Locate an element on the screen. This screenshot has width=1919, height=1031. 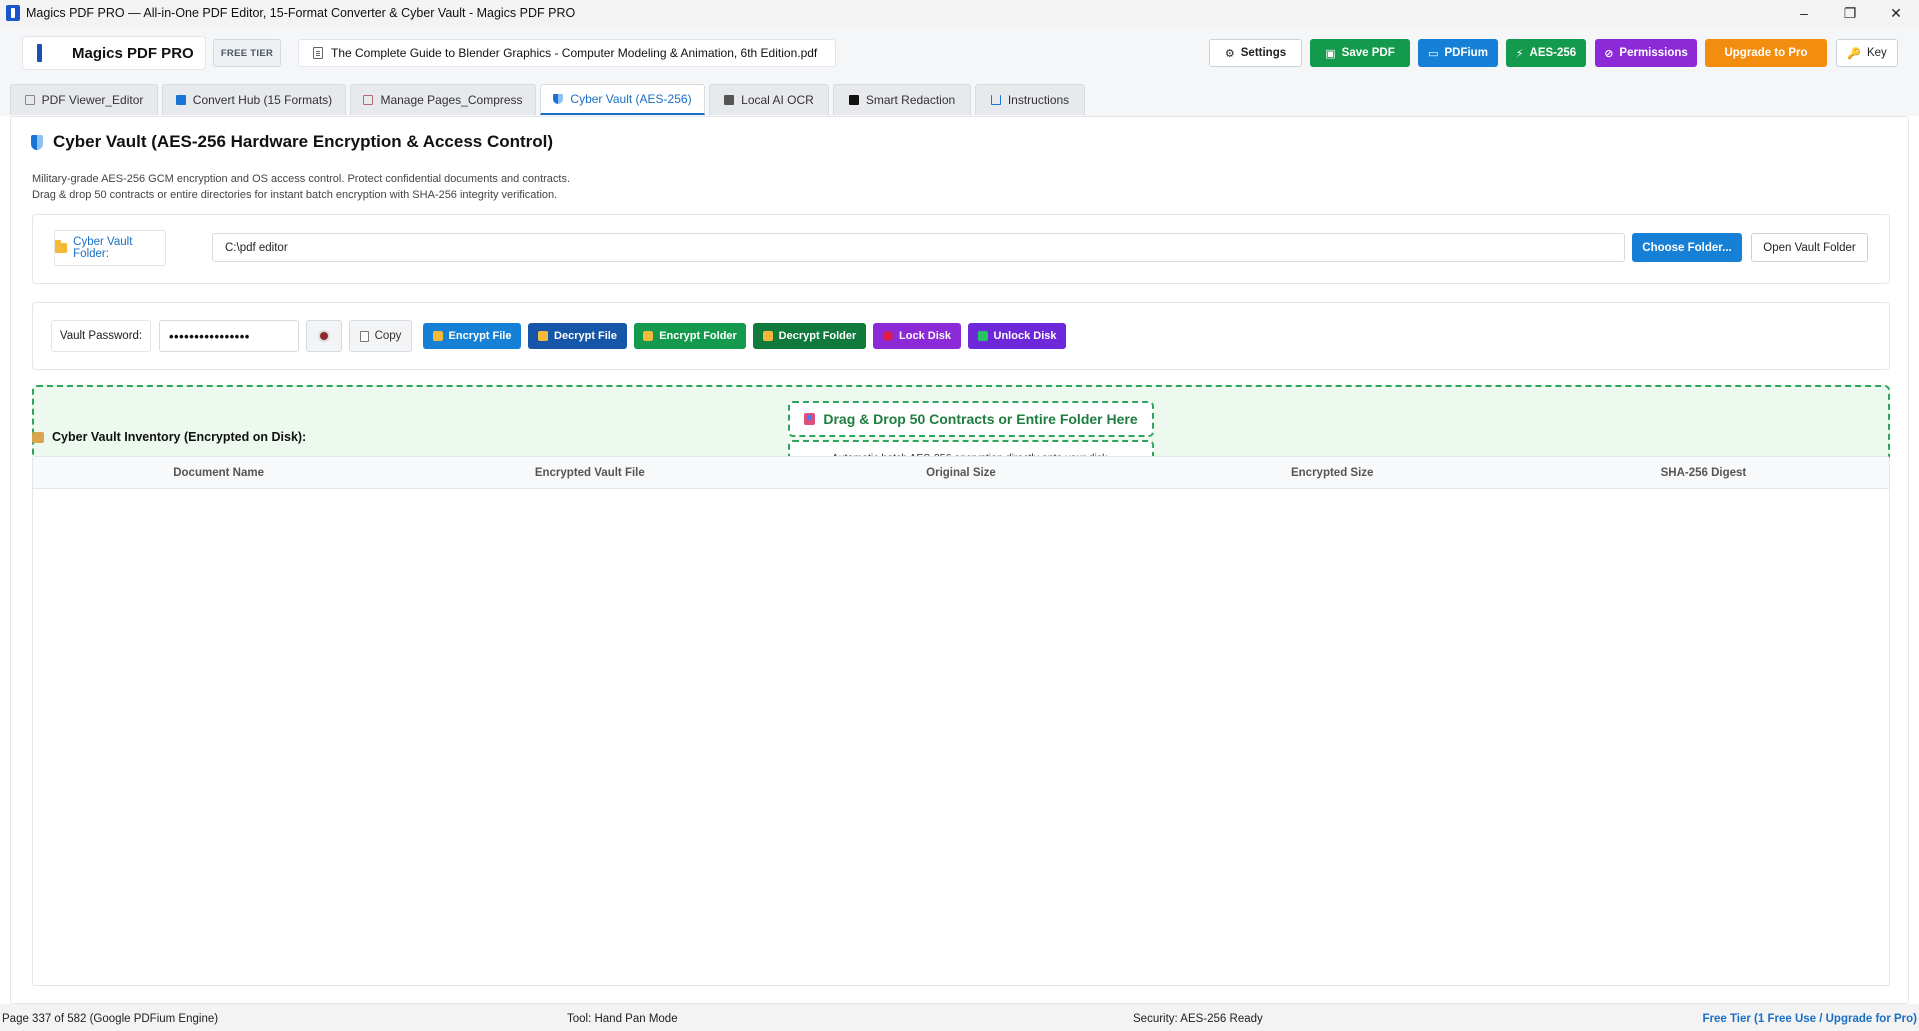
convert-icon is located at coordinates (180, 100).